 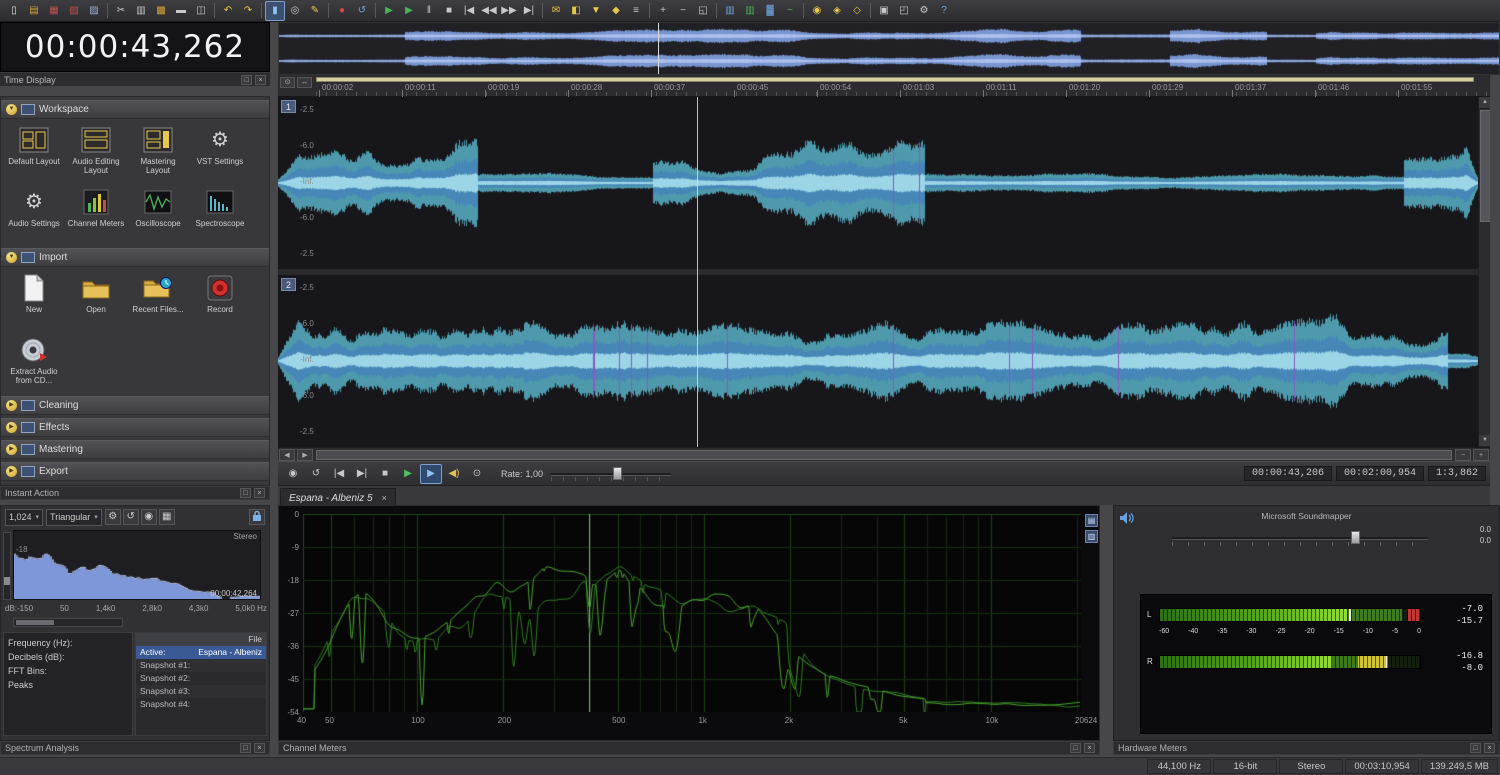 I want to click on insert-region-icon: ◆, so click(x=616, y=11).